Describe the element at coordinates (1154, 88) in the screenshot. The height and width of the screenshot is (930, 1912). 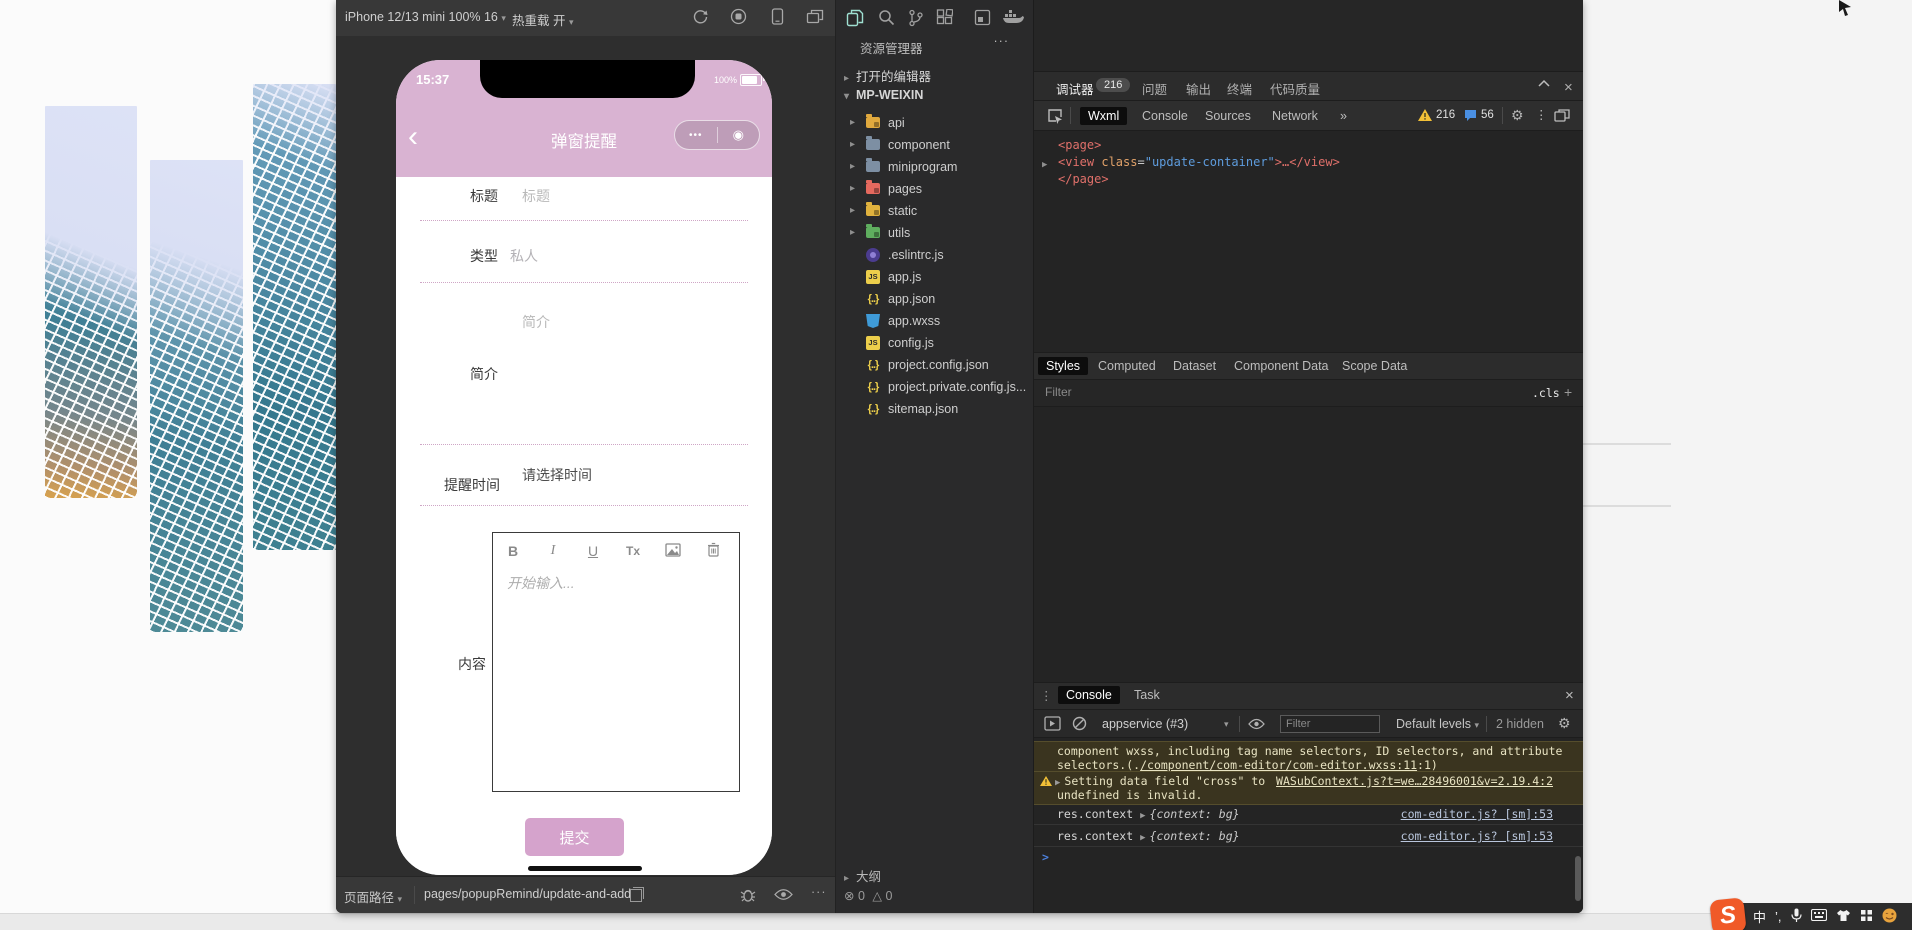
I see `tab-problems: 问题` at that location.